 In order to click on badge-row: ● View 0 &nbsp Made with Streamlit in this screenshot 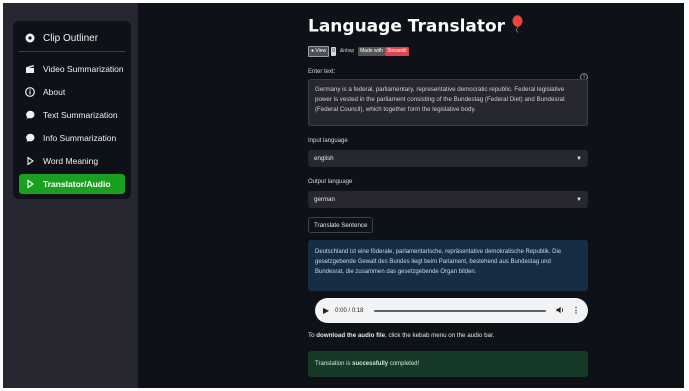, I will do `click(358, 51)`.